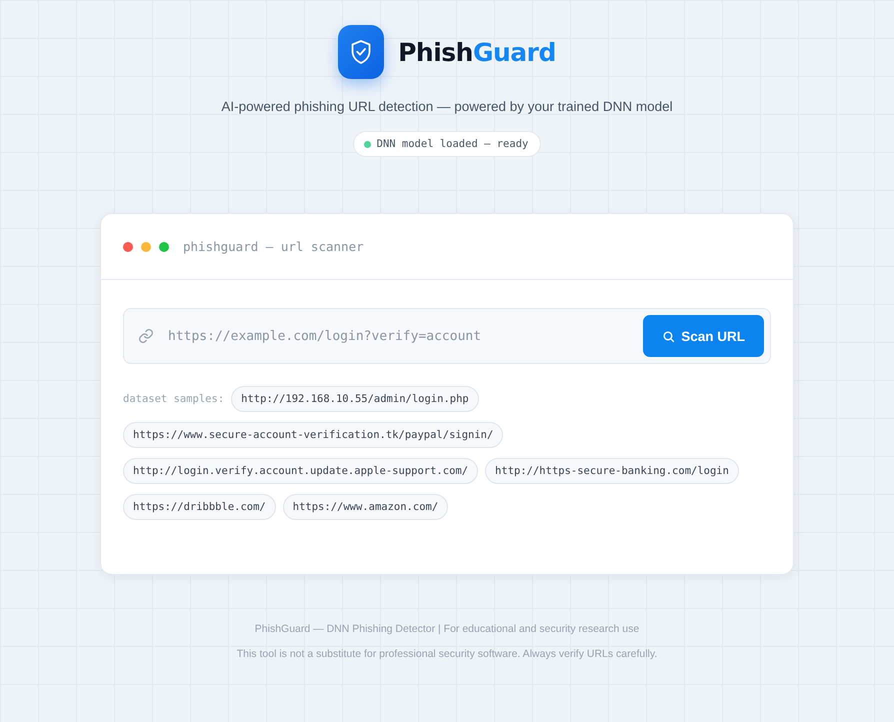 The image size is (894, 722). I want to click on footer-text: This tool is not a substitute for professional security software. Always verify URLs carefully., so click(447, 654).